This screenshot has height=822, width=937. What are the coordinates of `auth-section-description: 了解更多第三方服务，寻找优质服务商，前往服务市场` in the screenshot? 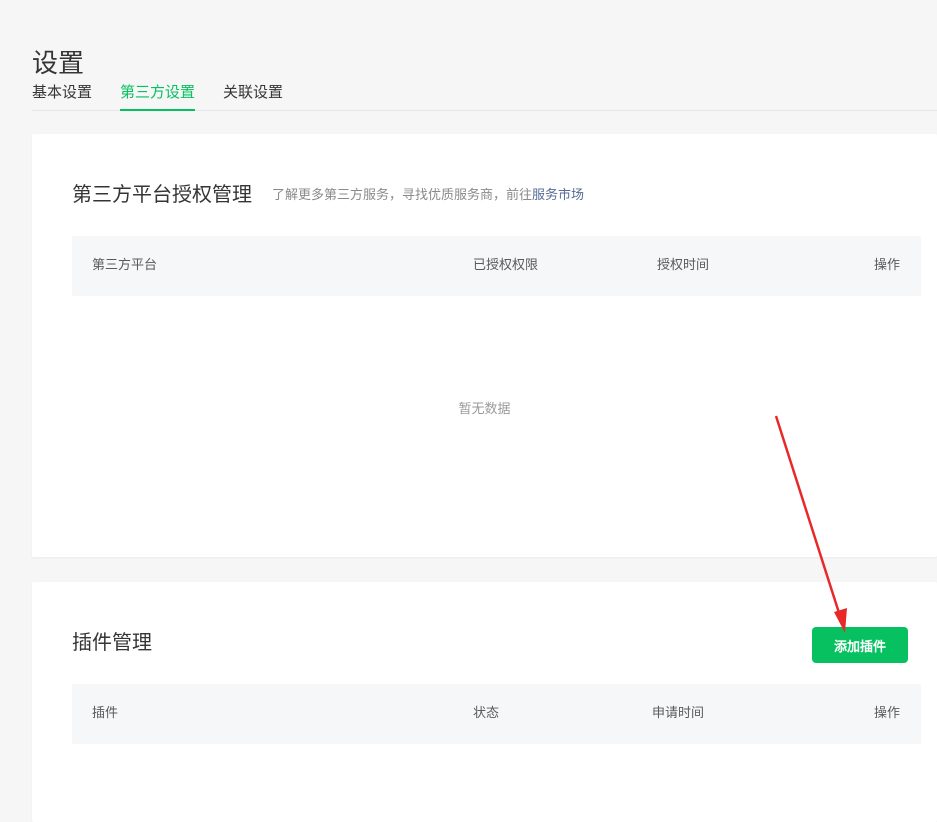 It's located at (428, 193).